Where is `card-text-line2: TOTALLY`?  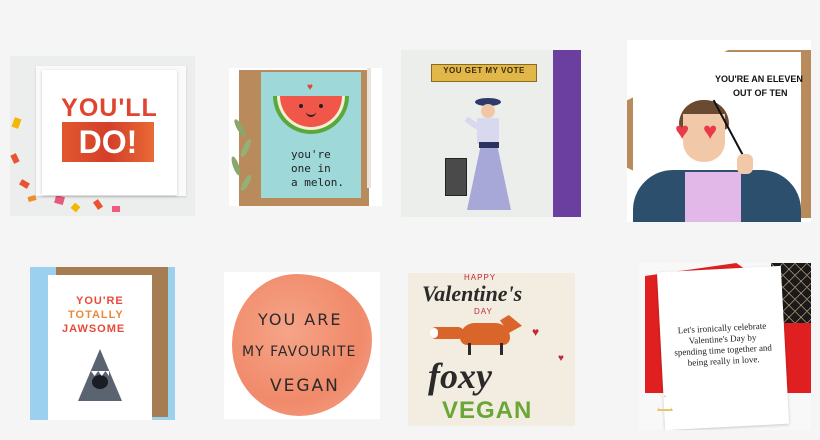
card-text-line2: TOTALLY is located at coordinates (96, 315).